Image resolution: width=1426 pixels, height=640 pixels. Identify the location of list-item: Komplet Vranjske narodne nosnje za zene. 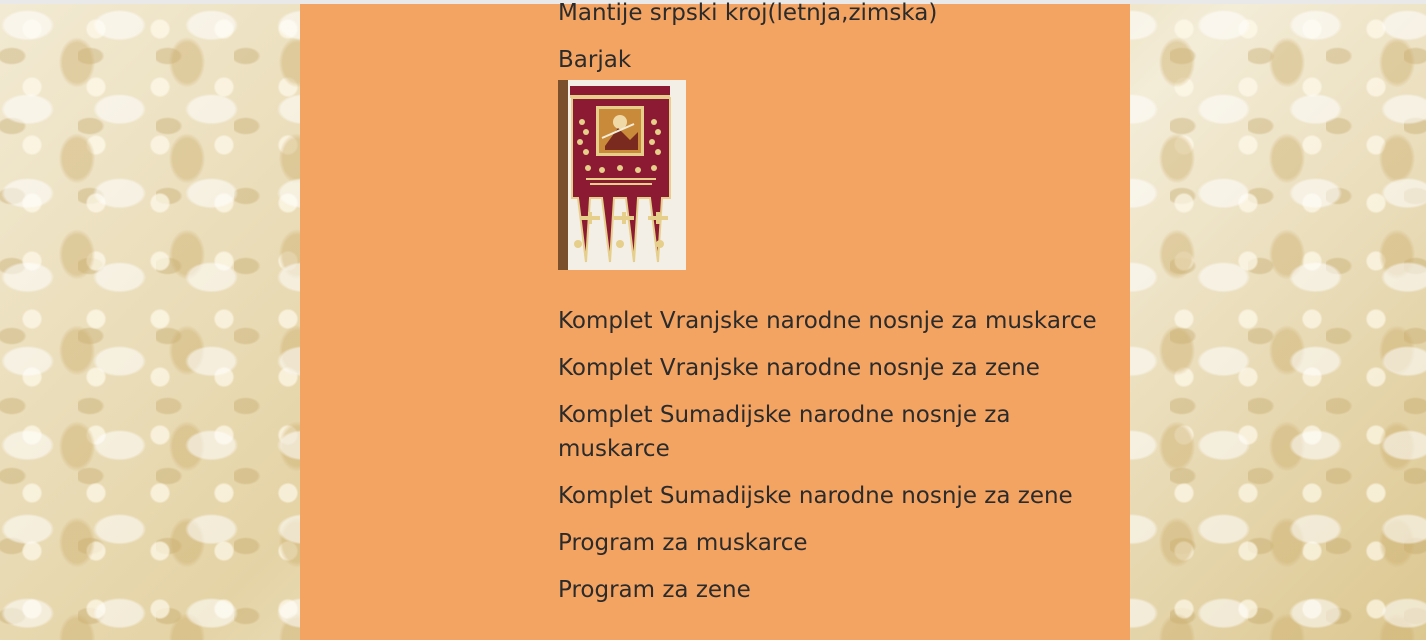
(838, 368).